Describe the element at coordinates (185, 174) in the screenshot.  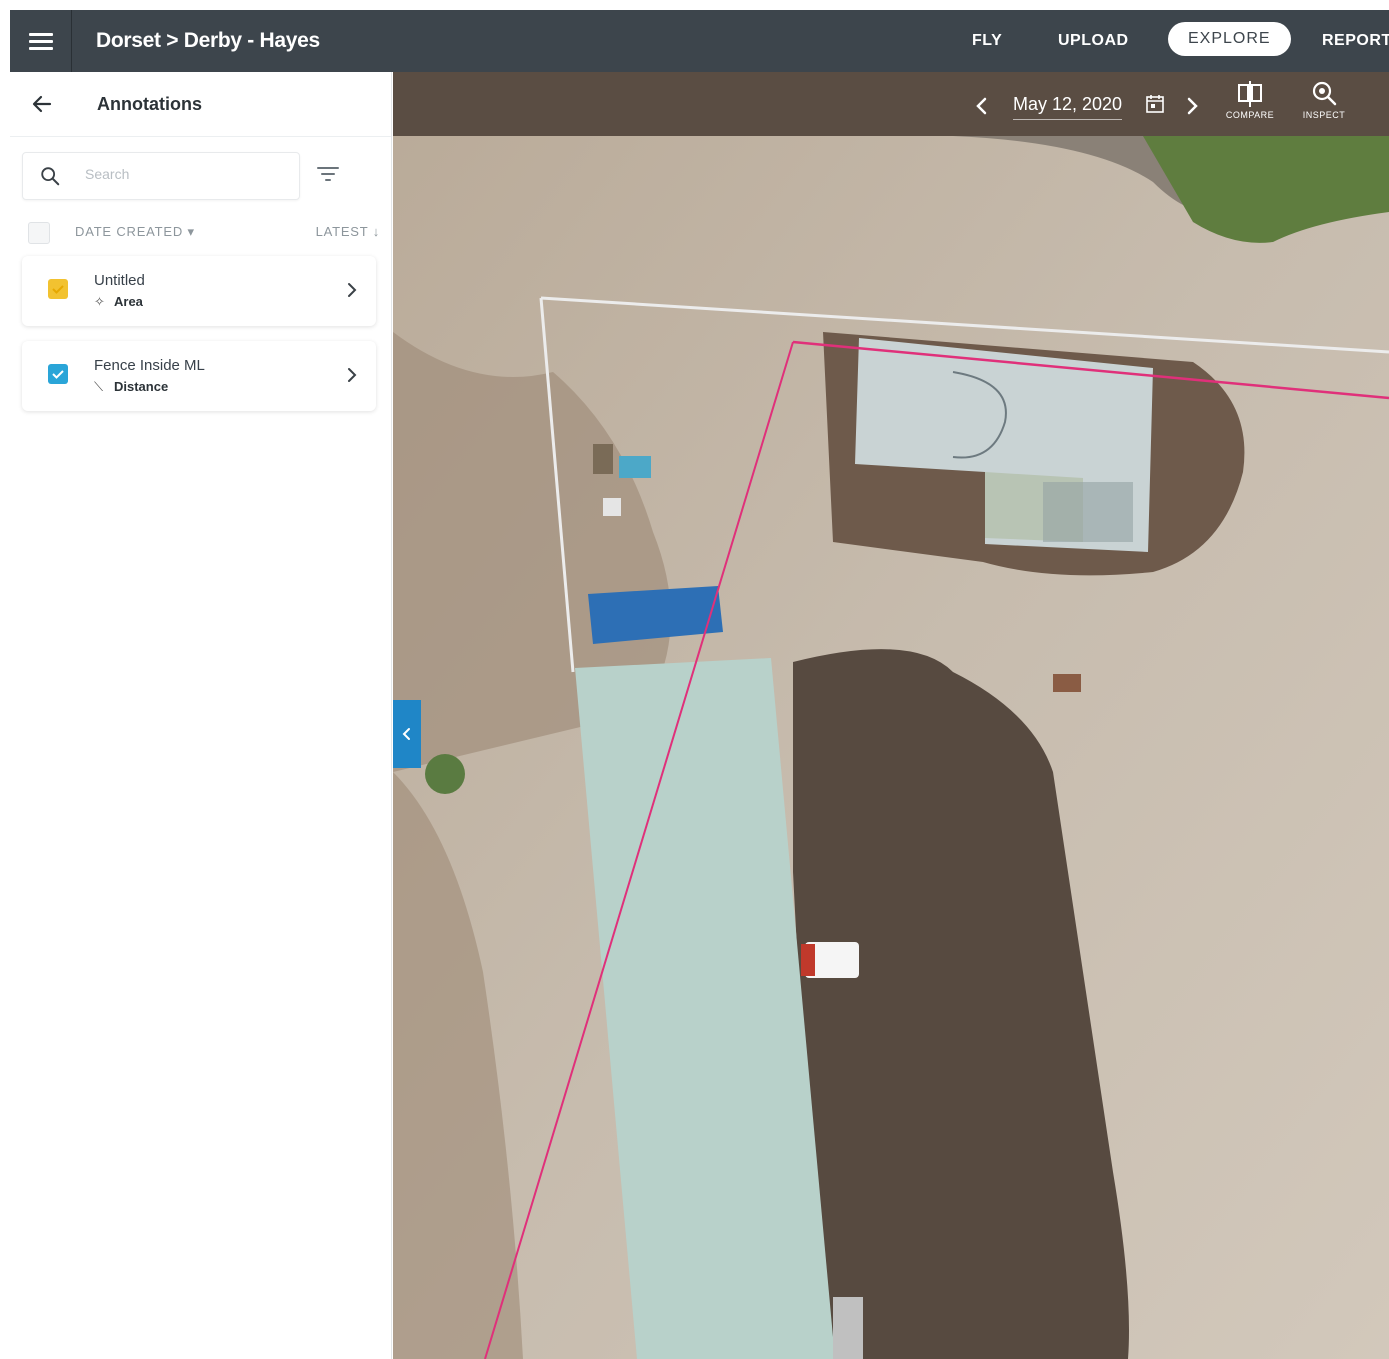
I see `search-input` at that location.